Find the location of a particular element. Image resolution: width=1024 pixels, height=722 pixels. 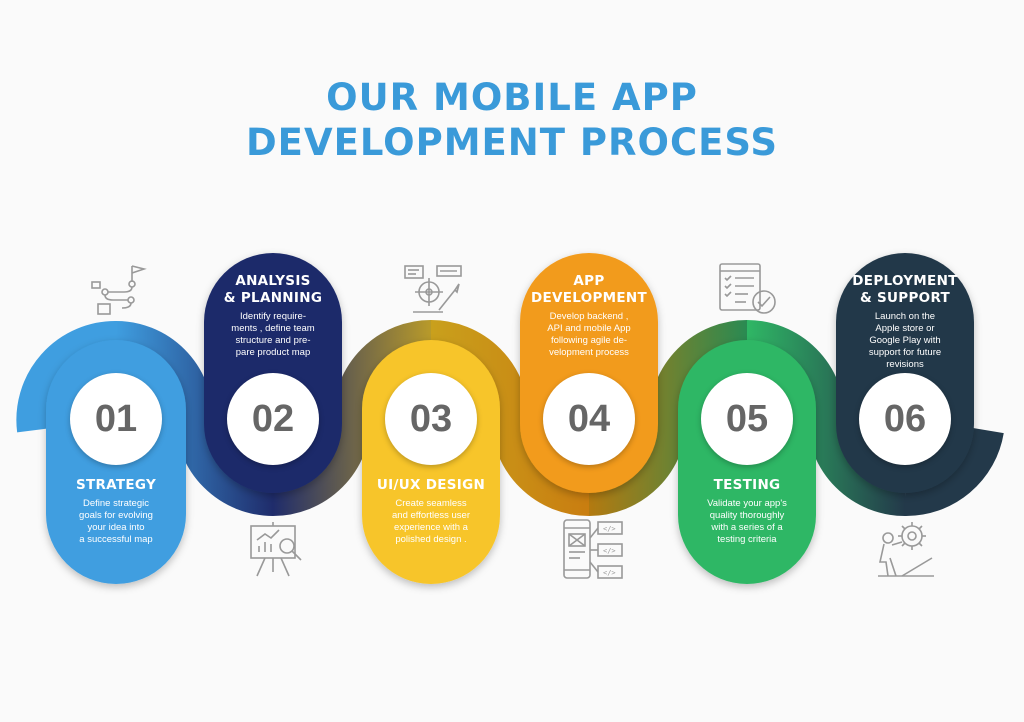

roadmap-icon is located at coordinates (119, 290).